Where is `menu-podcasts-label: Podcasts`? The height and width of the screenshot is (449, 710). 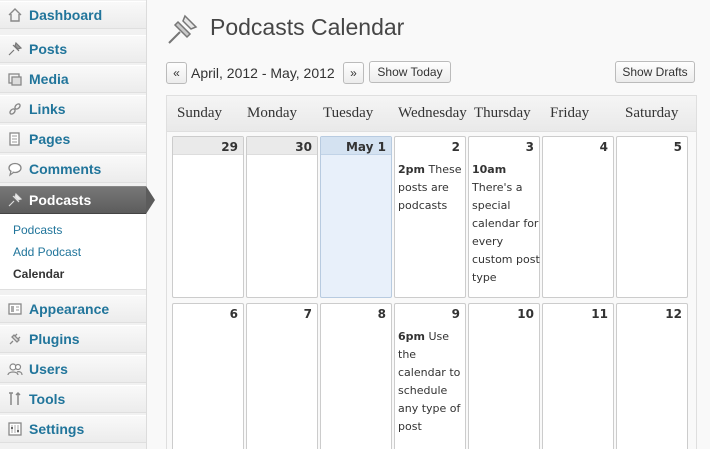 menu-podcasts-label: Podcasts is located at coordinates (60, 200).